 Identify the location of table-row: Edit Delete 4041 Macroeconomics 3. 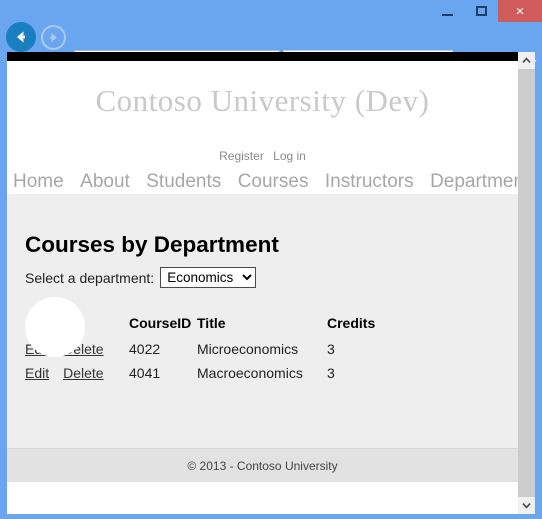
(206, 373).